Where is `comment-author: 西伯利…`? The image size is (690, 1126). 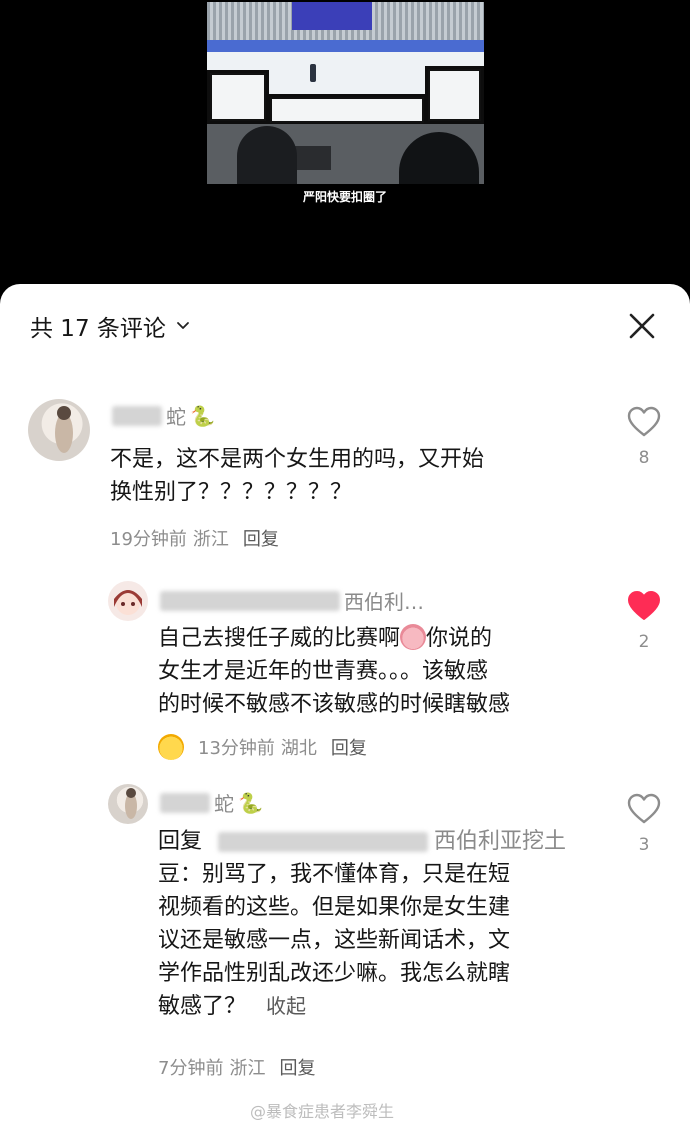
comment-author: 西伯利… is located at coordinates (292, 600).